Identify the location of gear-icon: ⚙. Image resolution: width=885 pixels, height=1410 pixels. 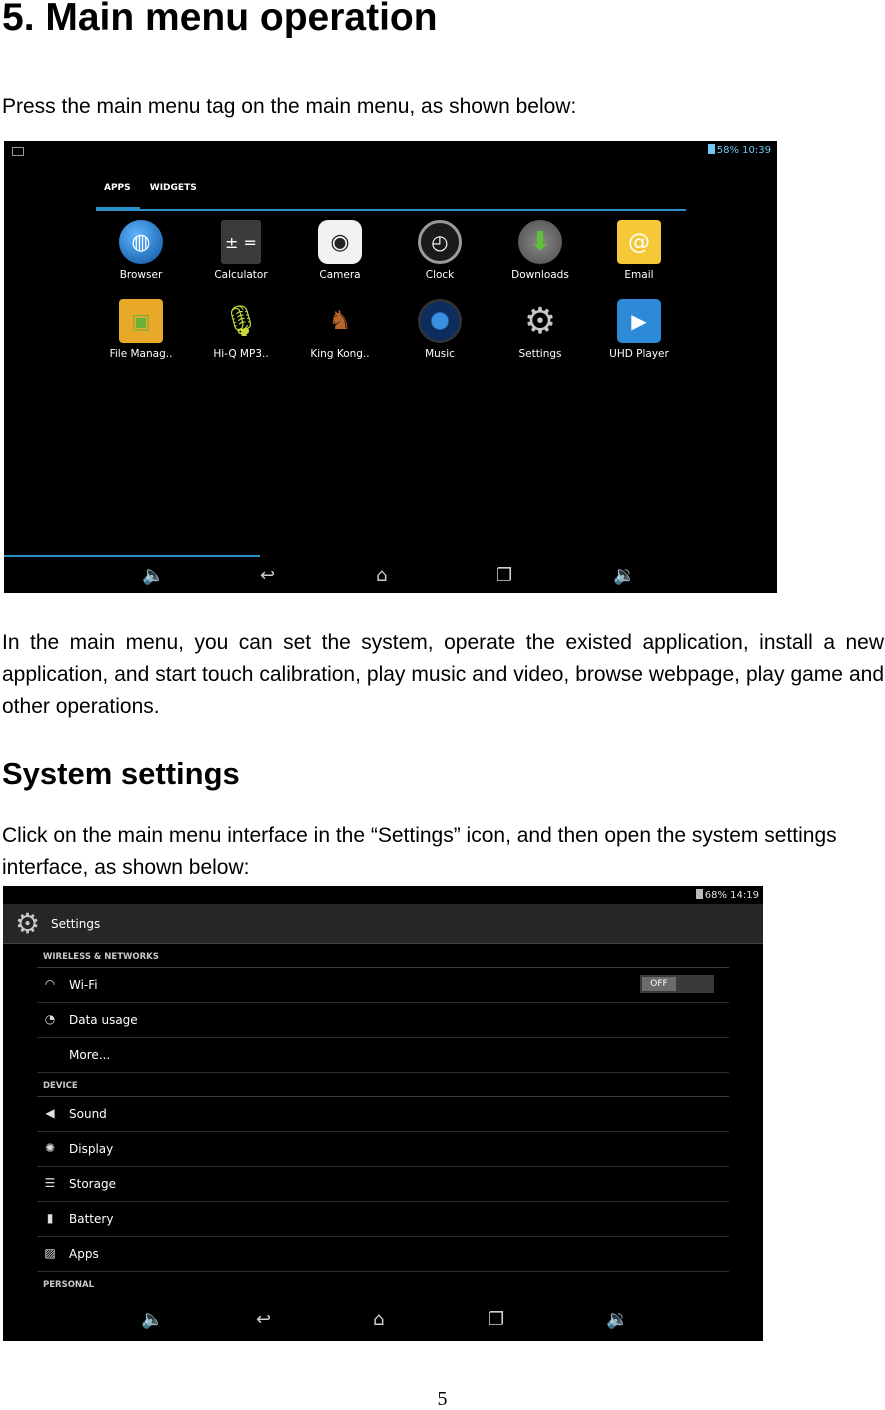
(540, 321).